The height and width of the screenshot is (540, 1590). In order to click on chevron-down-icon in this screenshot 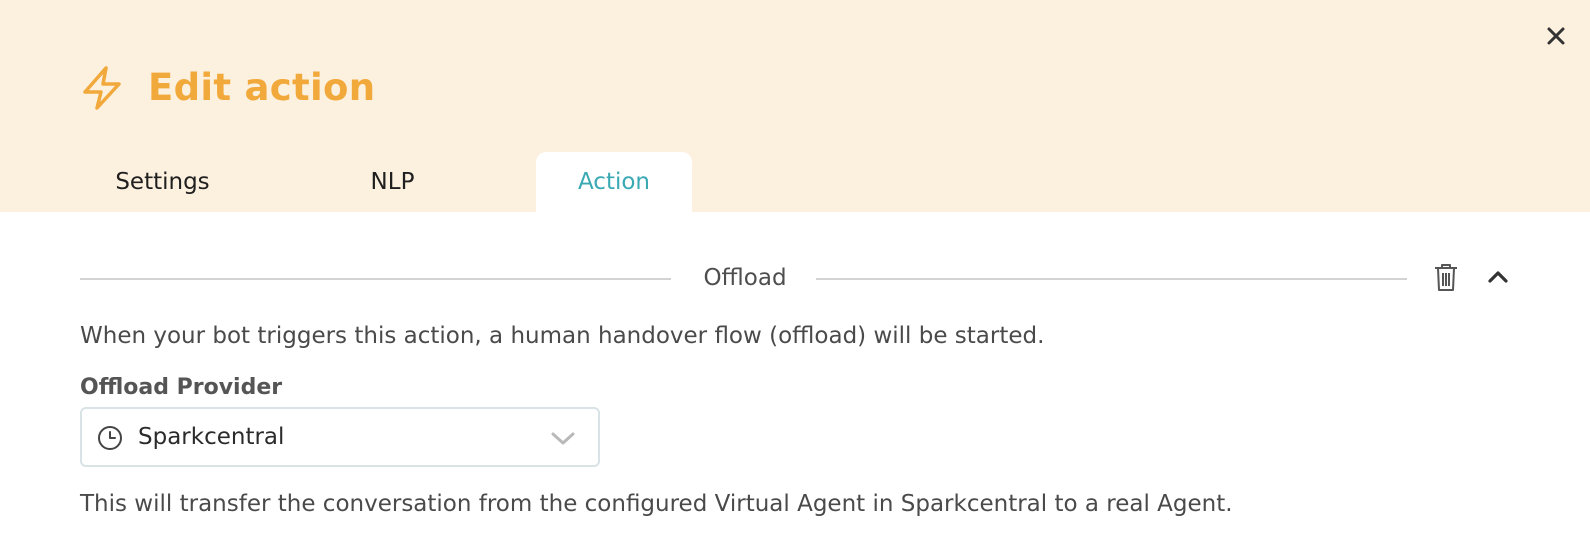, I will do `click(563, 438)`.